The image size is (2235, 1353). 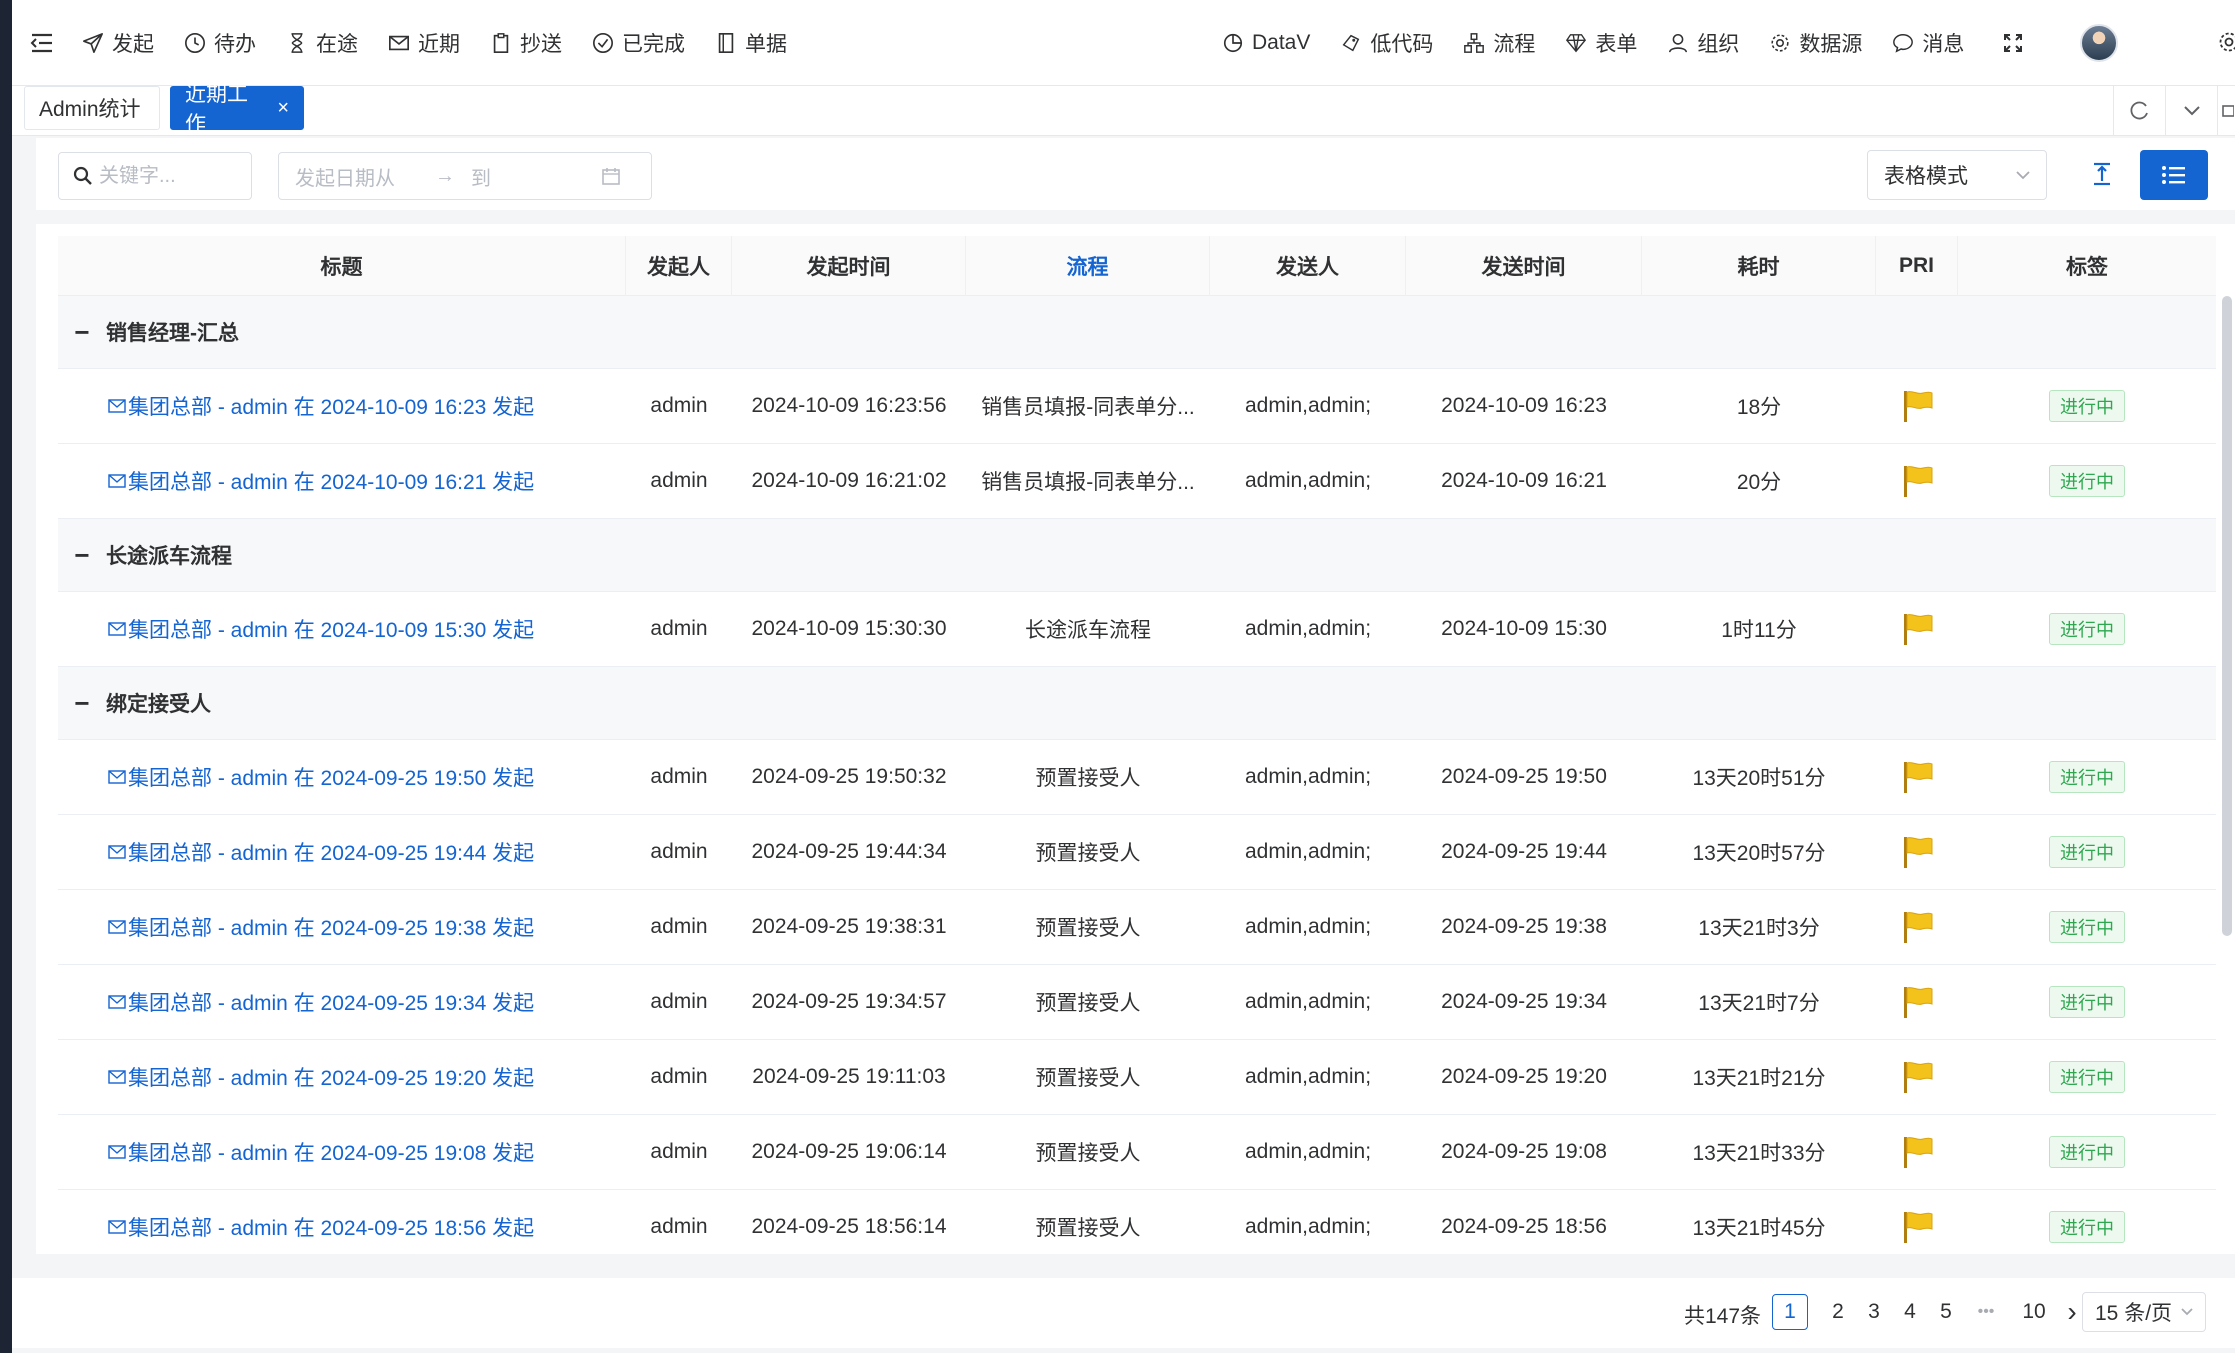 I want to click on refresh-button, so click(x=2139, y=111).